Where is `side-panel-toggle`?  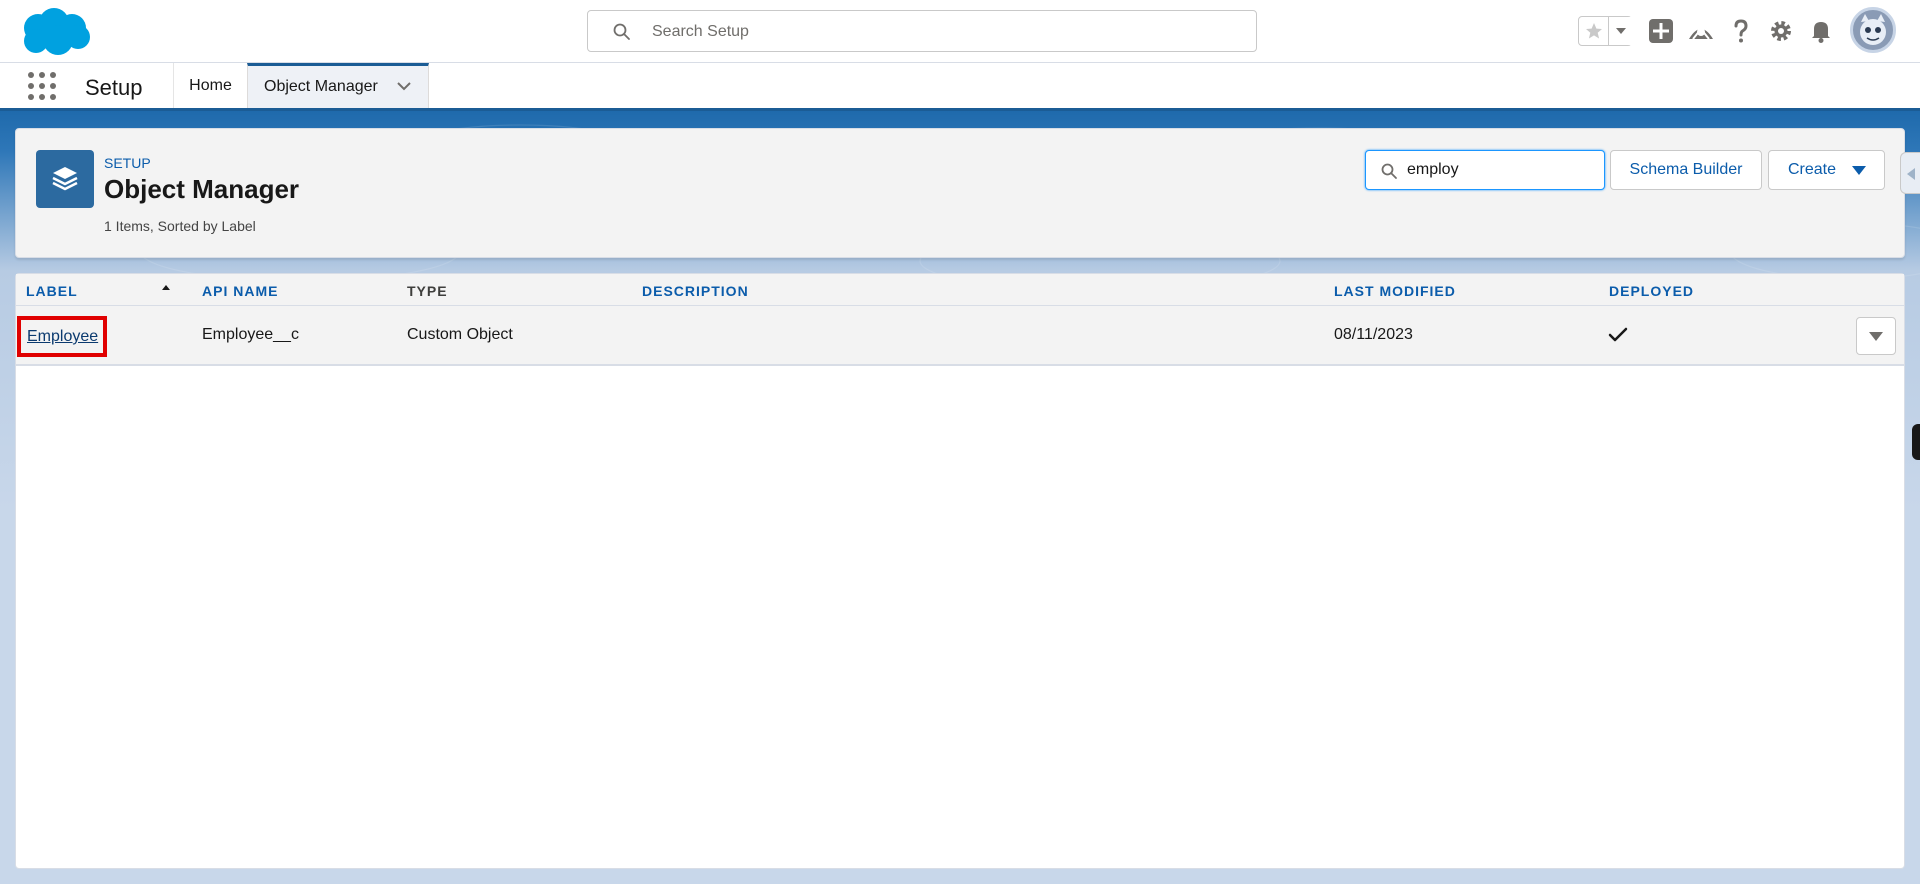
side-panel-toggle is located at coordinates (1910, 173).